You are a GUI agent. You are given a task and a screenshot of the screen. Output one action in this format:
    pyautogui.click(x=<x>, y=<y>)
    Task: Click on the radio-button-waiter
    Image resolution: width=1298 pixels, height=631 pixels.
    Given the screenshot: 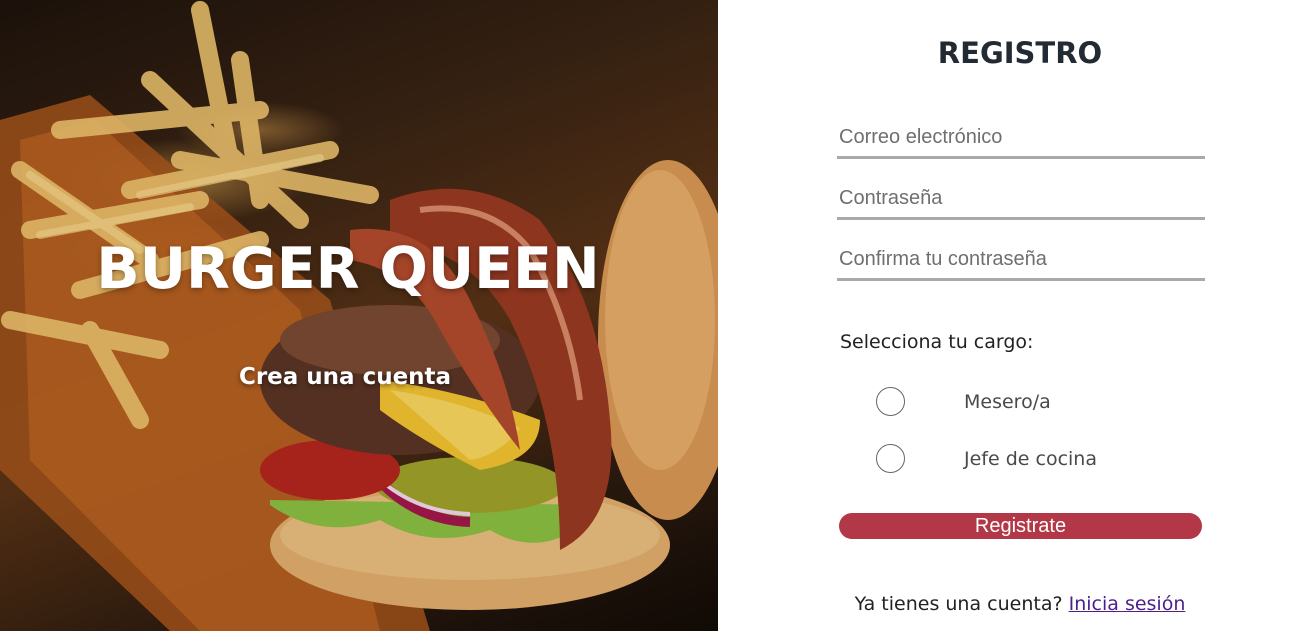 What is the action you would take?
    pyautogui.click(x=890, y=401)
    